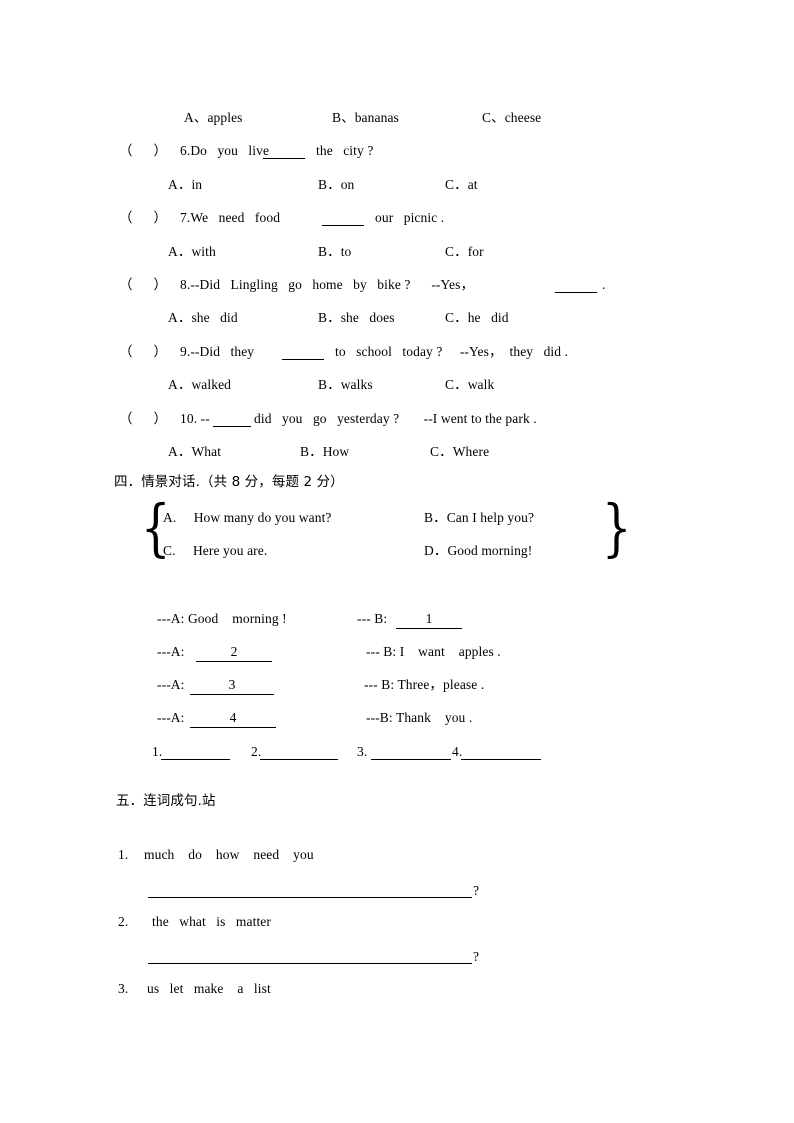 The width and height of the screenshot is (794, 1123). I want to click on question-stem-q7-after: our picnic ., so click(410, 217).